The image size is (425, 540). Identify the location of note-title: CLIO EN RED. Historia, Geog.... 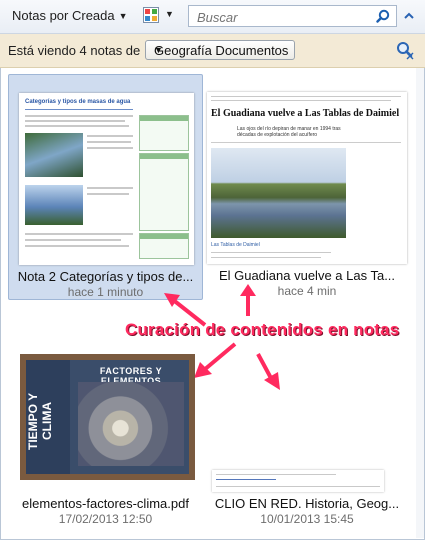
(307, 503).